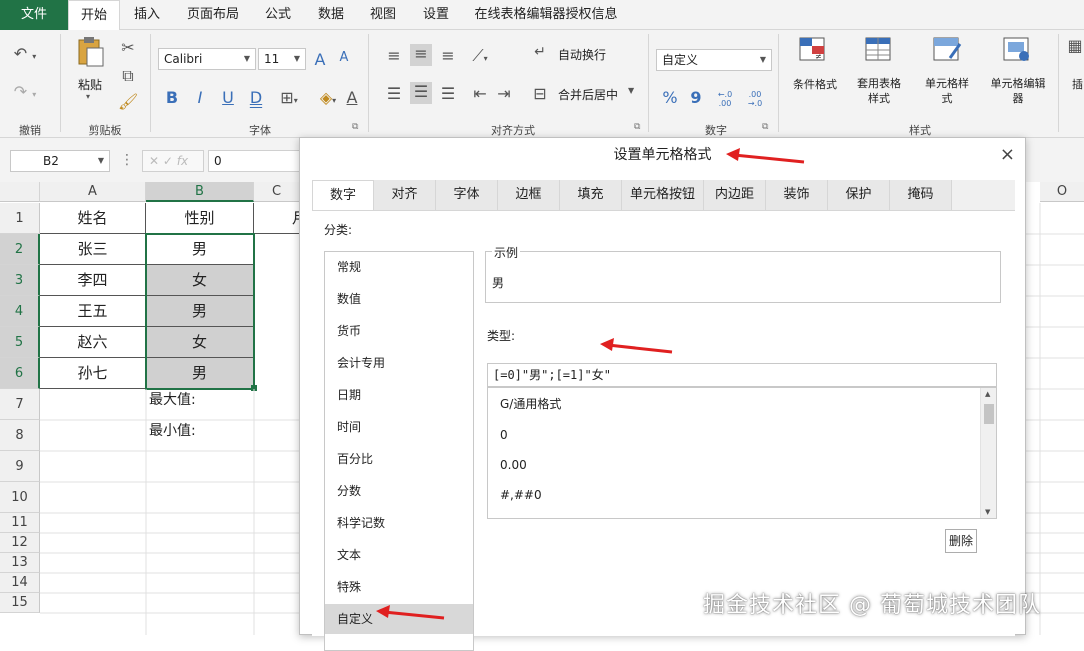  What do you see at coordinates (1007, 154) in the screenshot?
I see `close-icon: ×` at bounding box center [1007, 154].